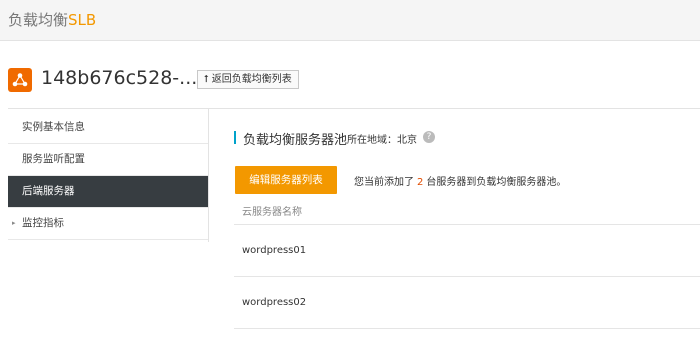  Describe the element at coordinates (274, 250) in the screenshot. I see `server-name-cell: wordpress01` at that location.